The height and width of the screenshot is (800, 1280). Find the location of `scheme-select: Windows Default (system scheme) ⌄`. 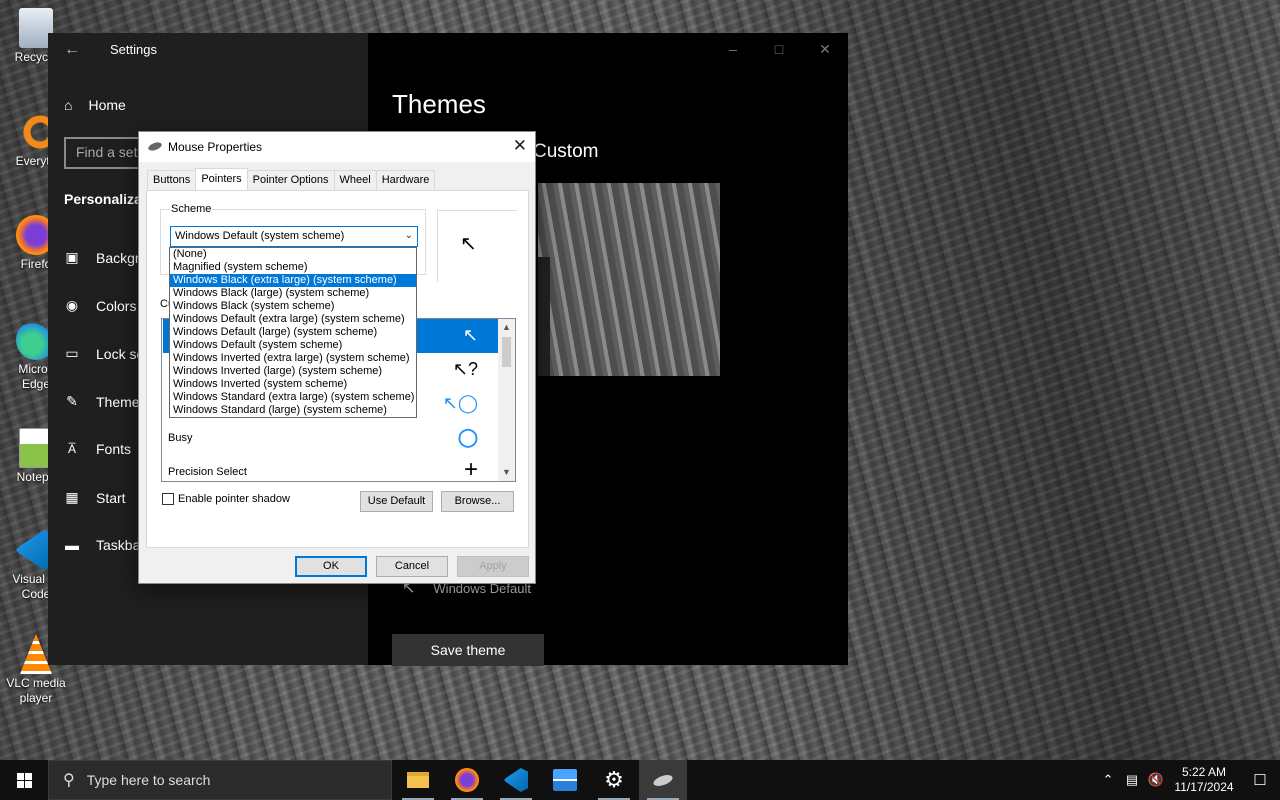

scheme-select: Windows Default (system scheme) ⌄ is located at coordinates (294, 236).